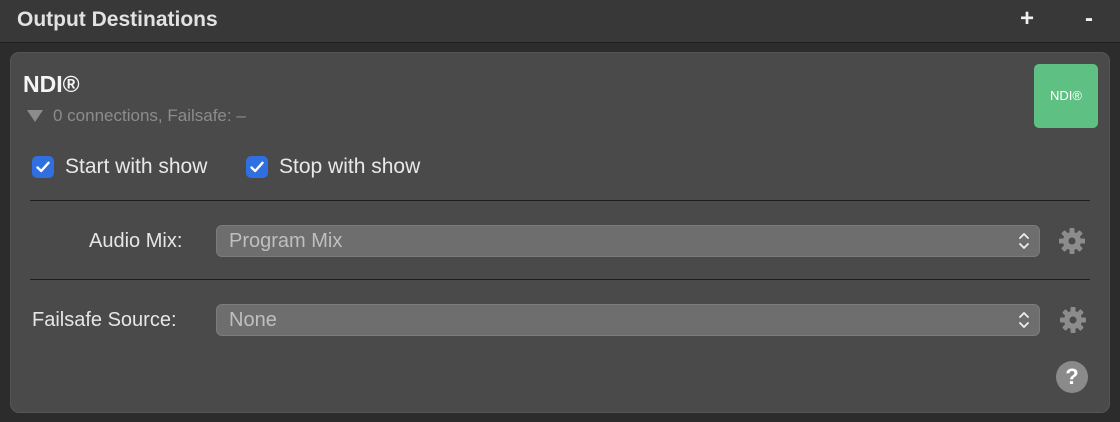  What do you see at coordinates (1072, 377) in the screenshot?
I see `help-button: ?` at bounding box center [1072, 377].